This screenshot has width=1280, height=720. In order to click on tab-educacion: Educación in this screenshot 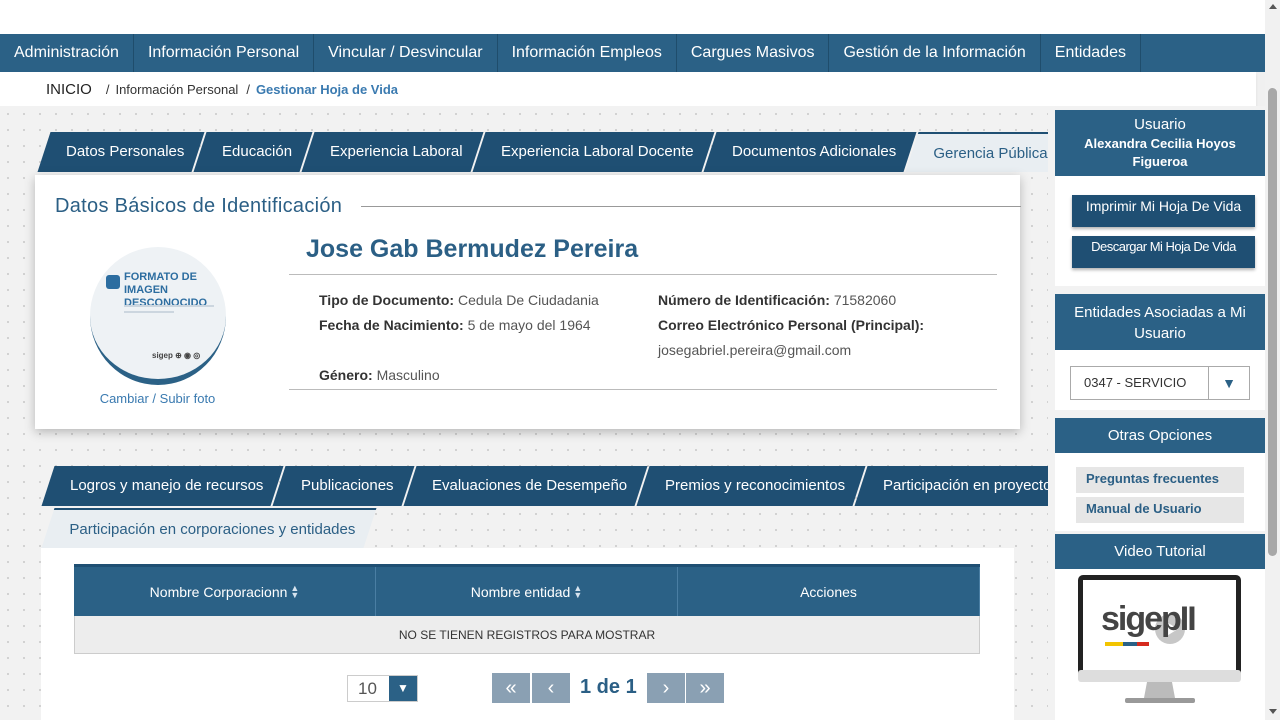, I will do `click(253, 152)`.